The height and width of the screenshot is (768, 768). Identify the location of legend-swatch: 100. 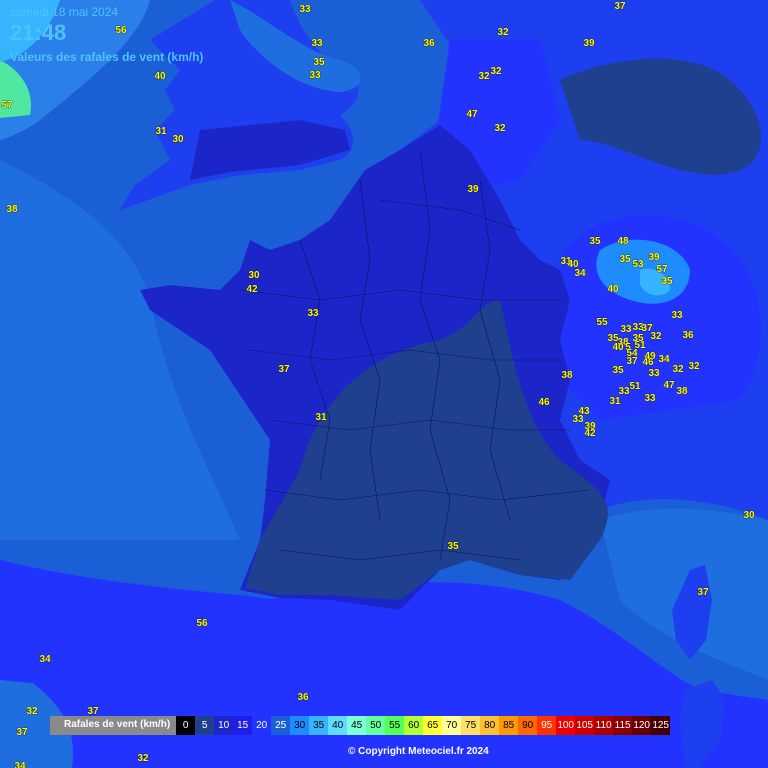
(566, 725).